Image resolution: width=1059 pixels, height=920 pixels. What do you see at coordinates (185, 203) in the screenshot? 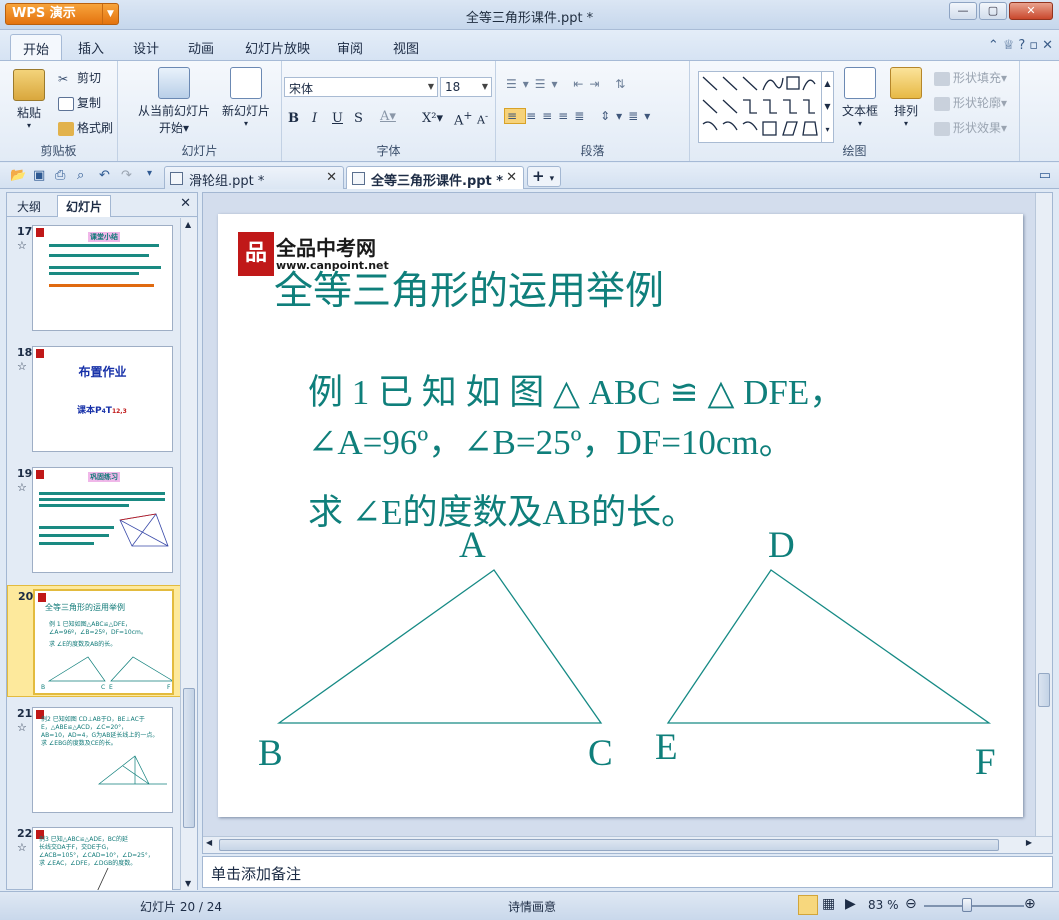
I see `close-panel-icon: ✕` at bounding box center [185, 203].